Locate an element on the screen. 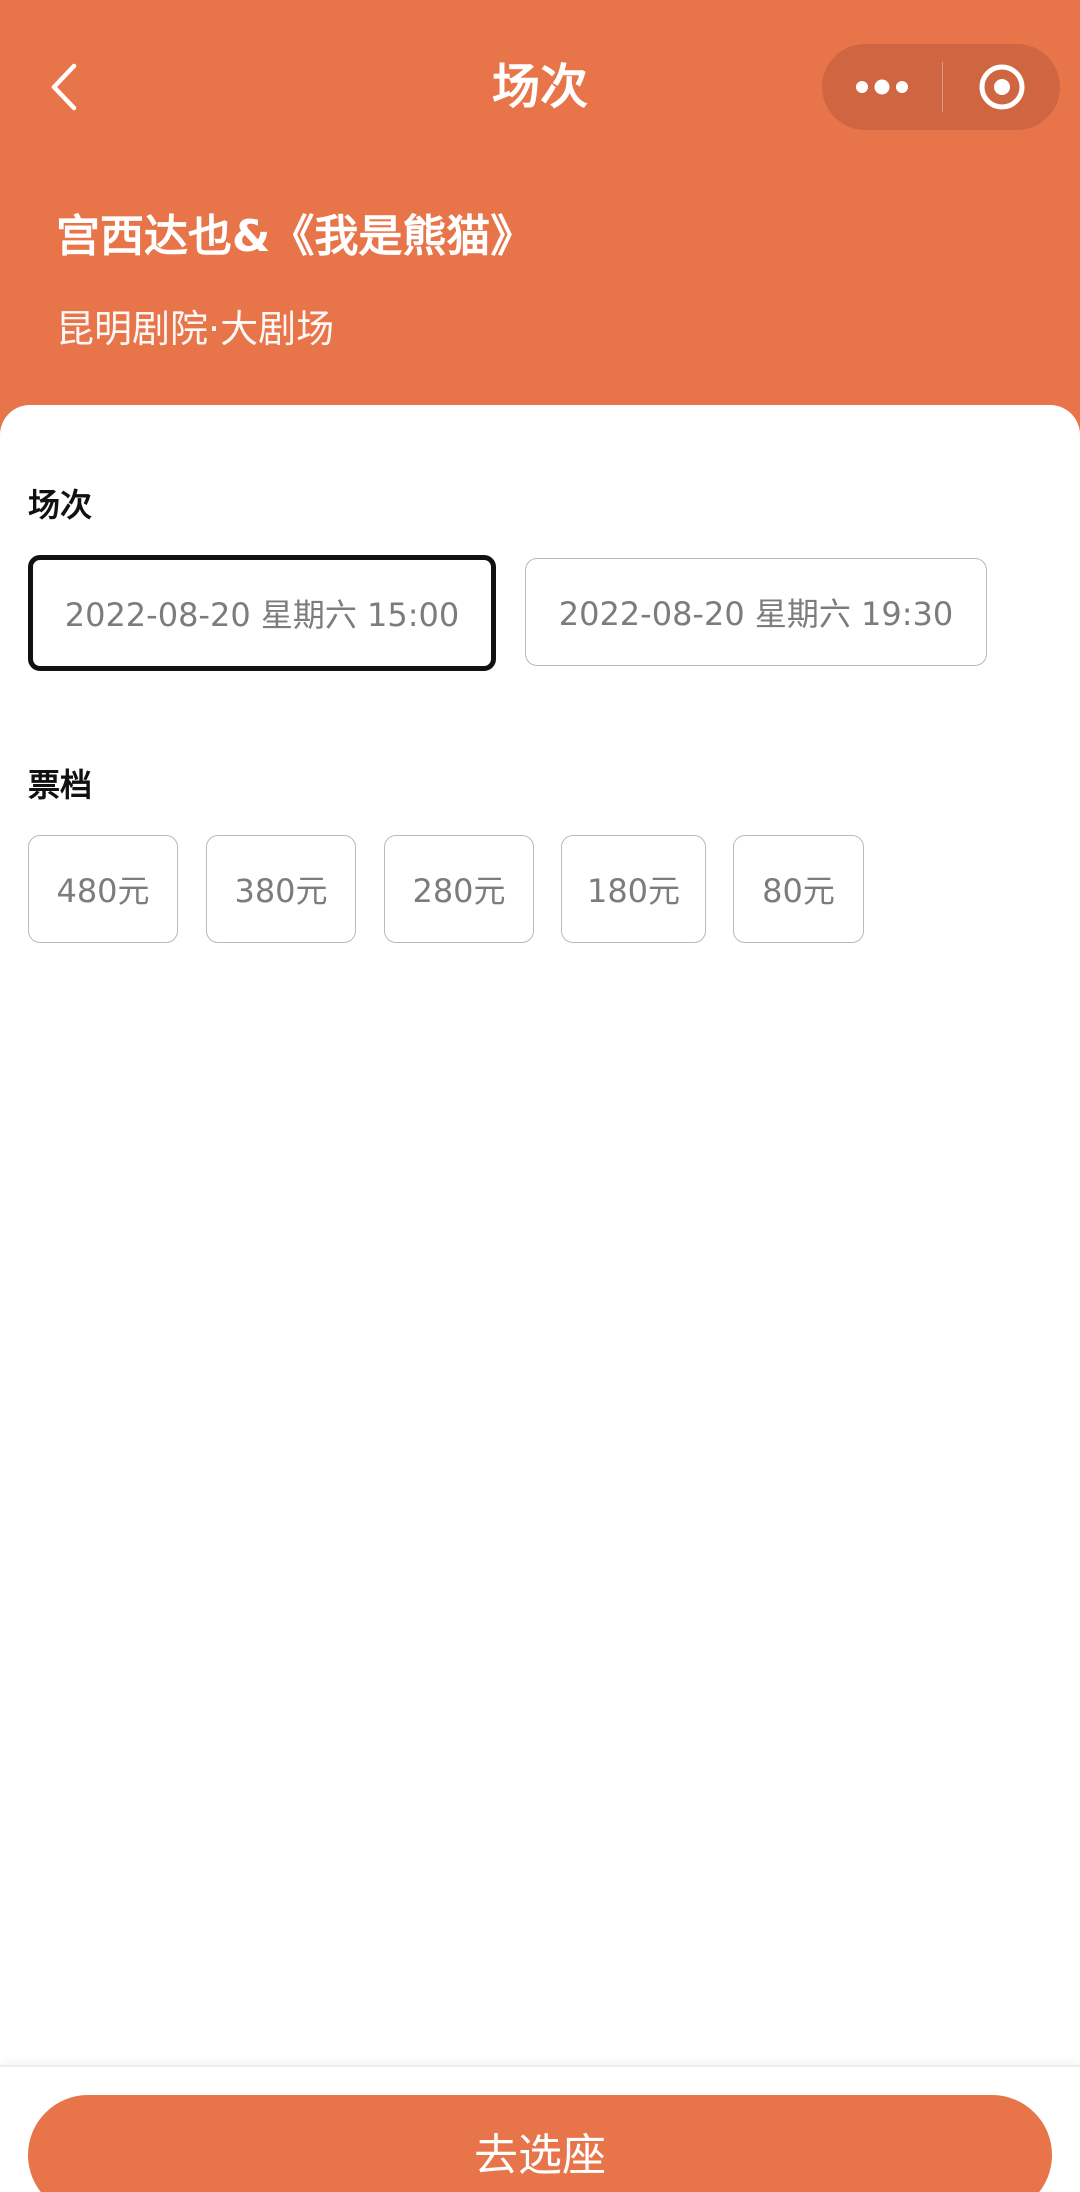 The height and width of the screenshot is (2192, 1080). bottom-action-bar: 去选座 is located at coordinates (540, 2128).